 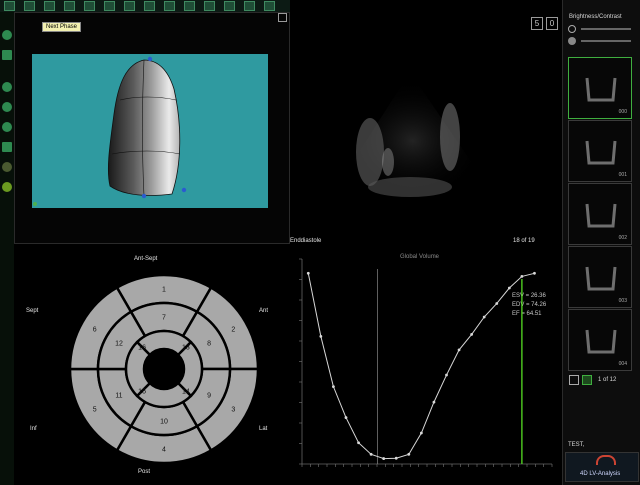 I want to click on lv-3d-viewport, so click(x=150, y=131).